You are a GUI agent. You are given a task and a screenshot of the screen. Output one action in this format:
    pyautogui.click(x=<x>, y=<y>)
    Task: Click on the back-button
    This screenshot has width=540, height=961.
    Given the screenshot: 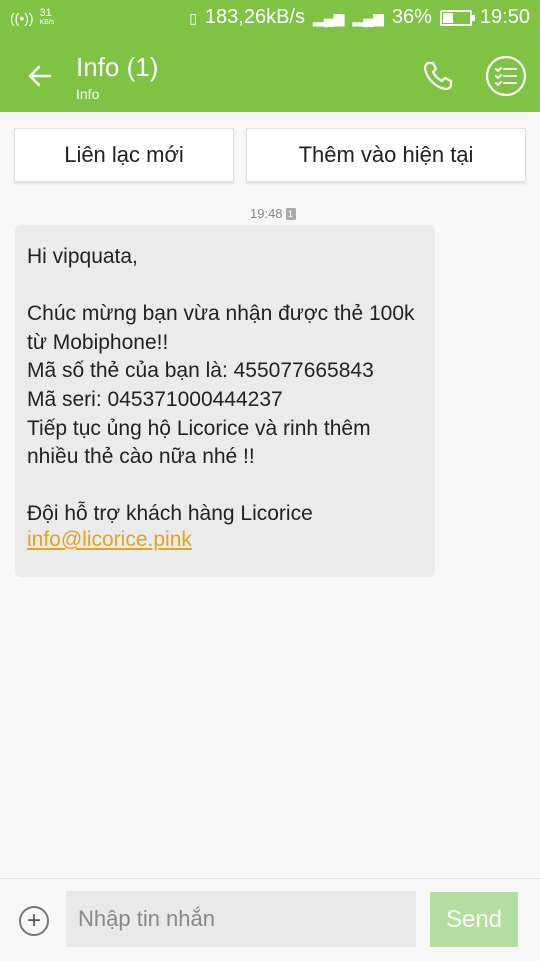 What is the action you would take?
    pyautogui.click(x=40, y=76)
    